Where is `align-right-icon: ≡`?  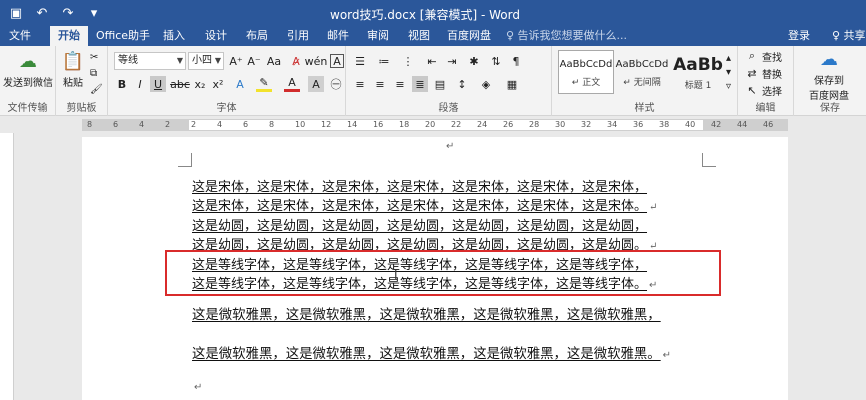 align-right-icon: ≡ is located at coordinates (400, 84).